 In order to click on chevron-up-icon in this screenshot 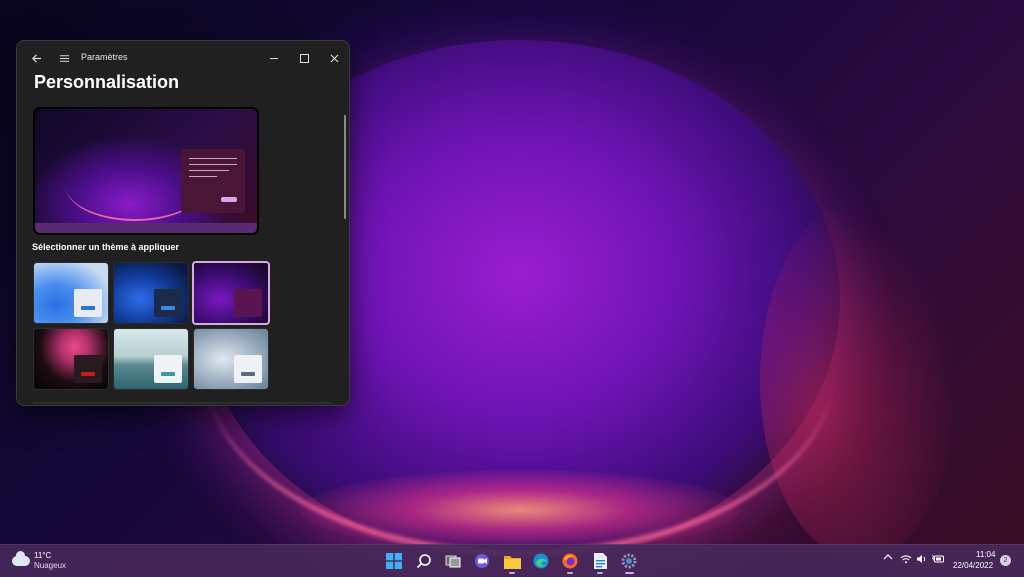, I will do `click(888, 557)`.